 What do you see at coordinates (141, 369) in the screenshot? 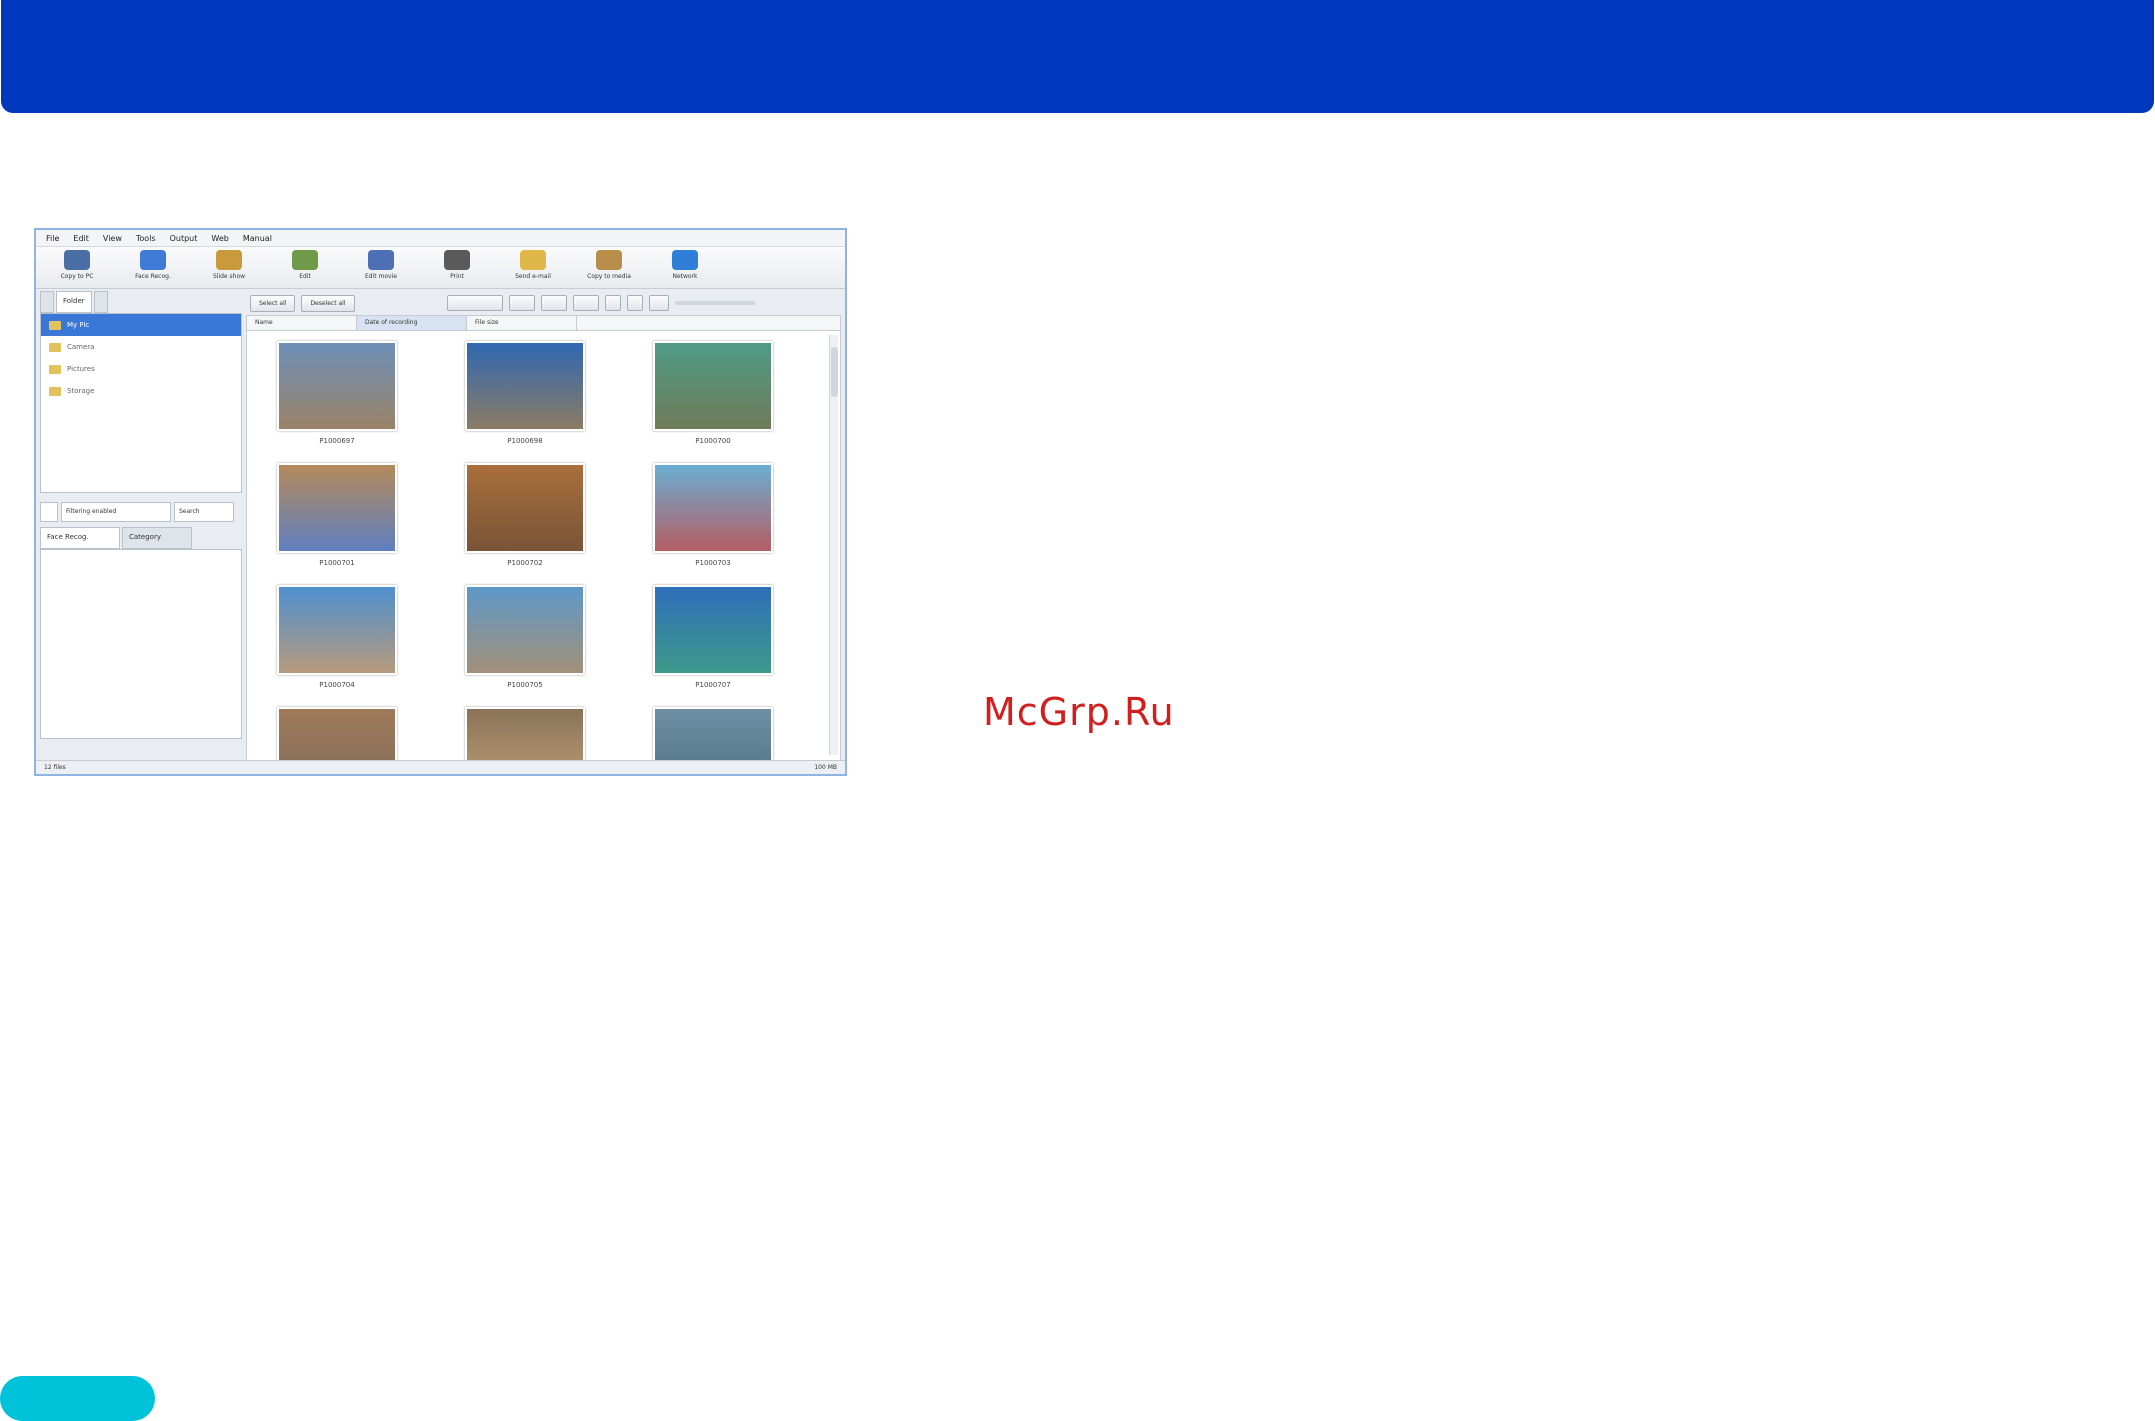
I see `tree-item: Pictures` at bounding box center [141, 369].